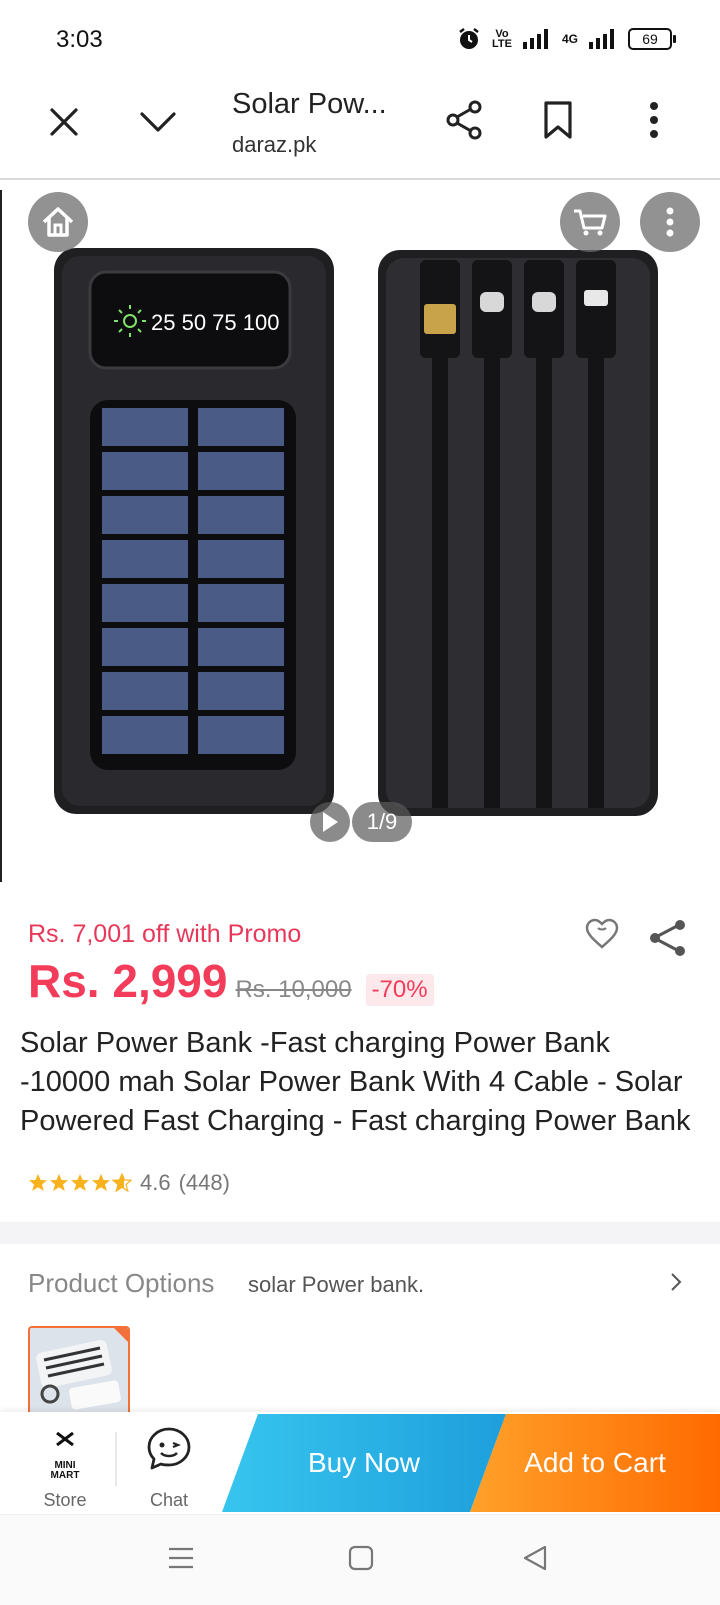 The image size is (720, 1605). Describe the element at coordinates (464, 120) in the screenshot. I see `share-icon` at that location.